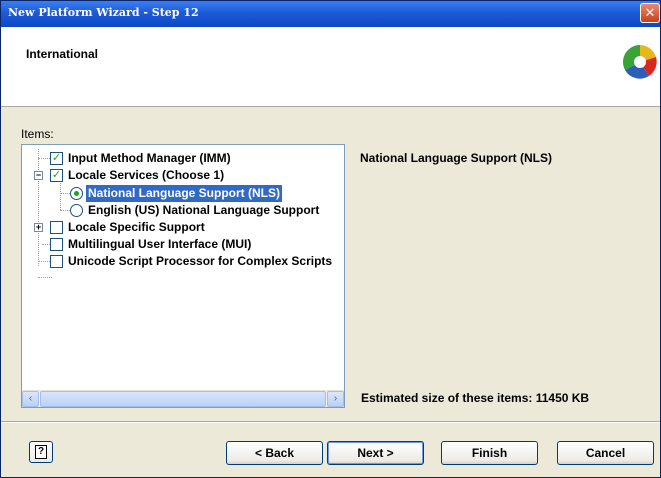  Describe the element at coordinates (489, 453) in the screenshot. I see `finish-button: Finish` at that location.